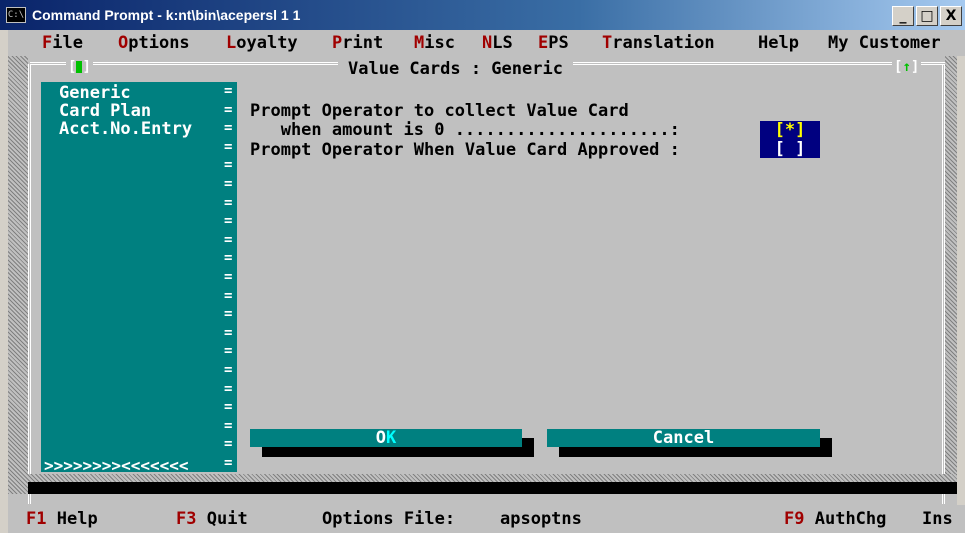 This screenshot has height=533, width=965. I want to click on status-quit: F3 Quit, so click(212, 519).